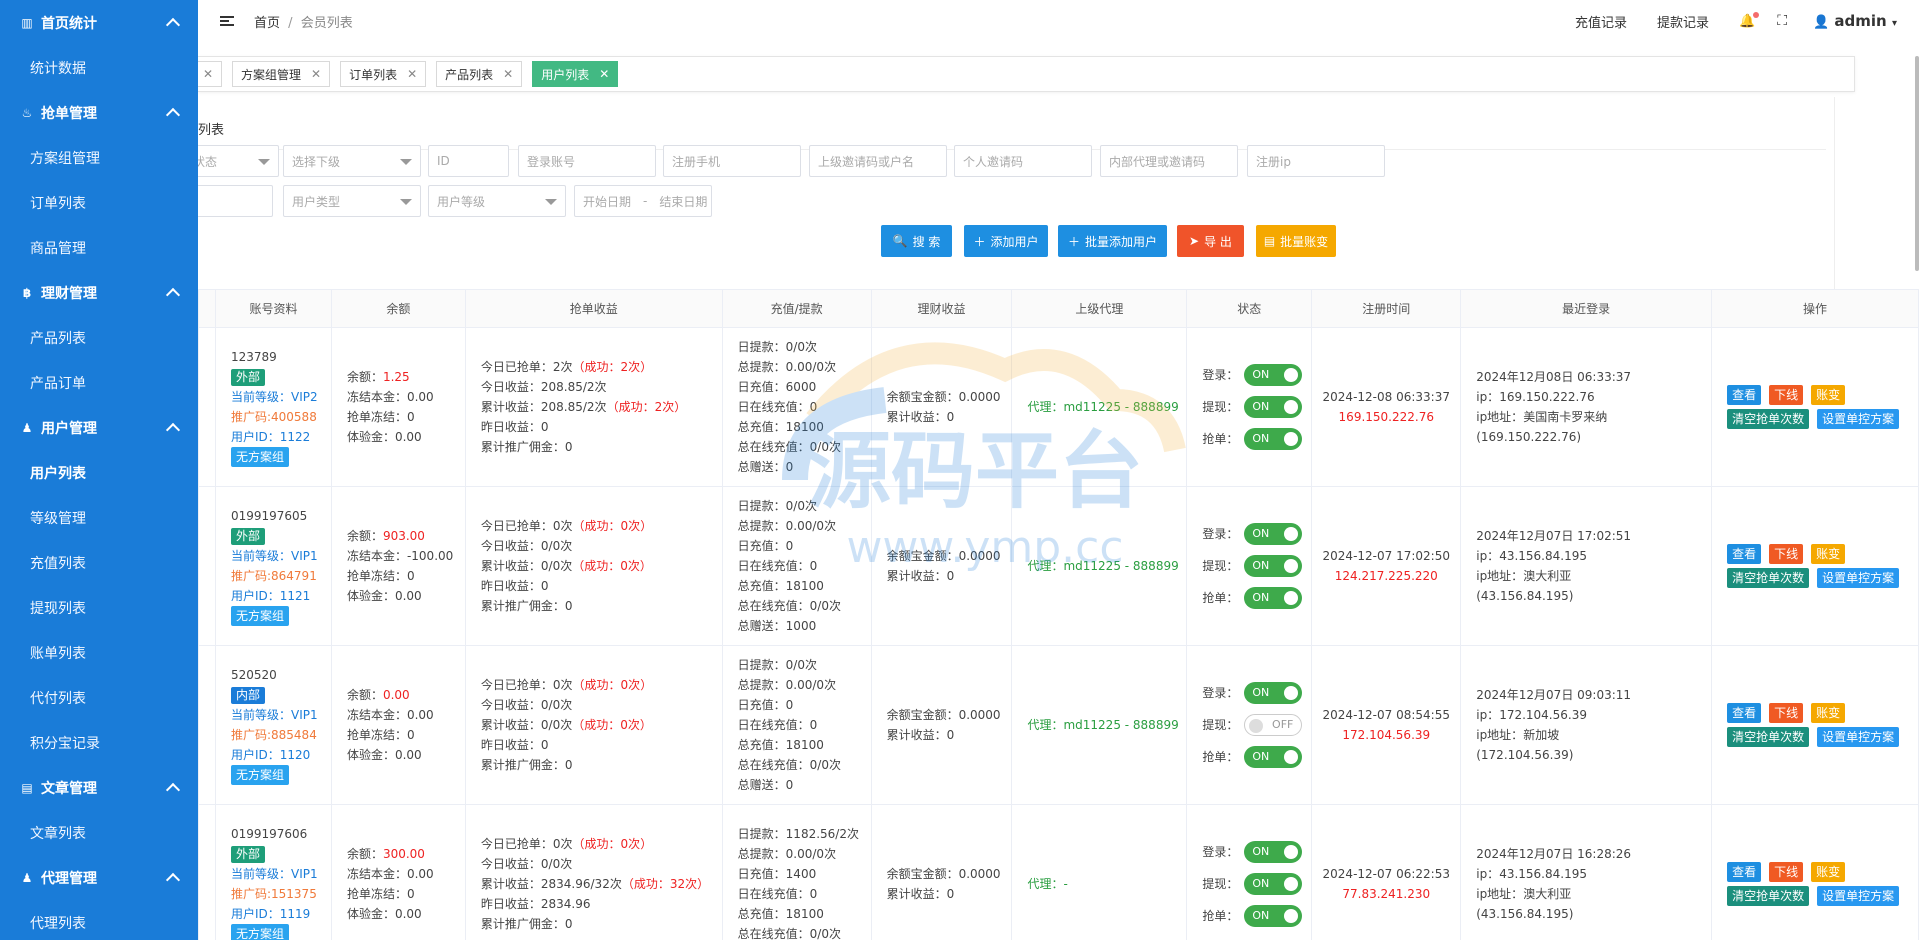 Image resolution: width=1919 pixels, height=940 pixels. What do you see at coordinates (99, 607) in the screenshot?
I see `sidebar-item: 提现列表` at bounding box center [99, 607].